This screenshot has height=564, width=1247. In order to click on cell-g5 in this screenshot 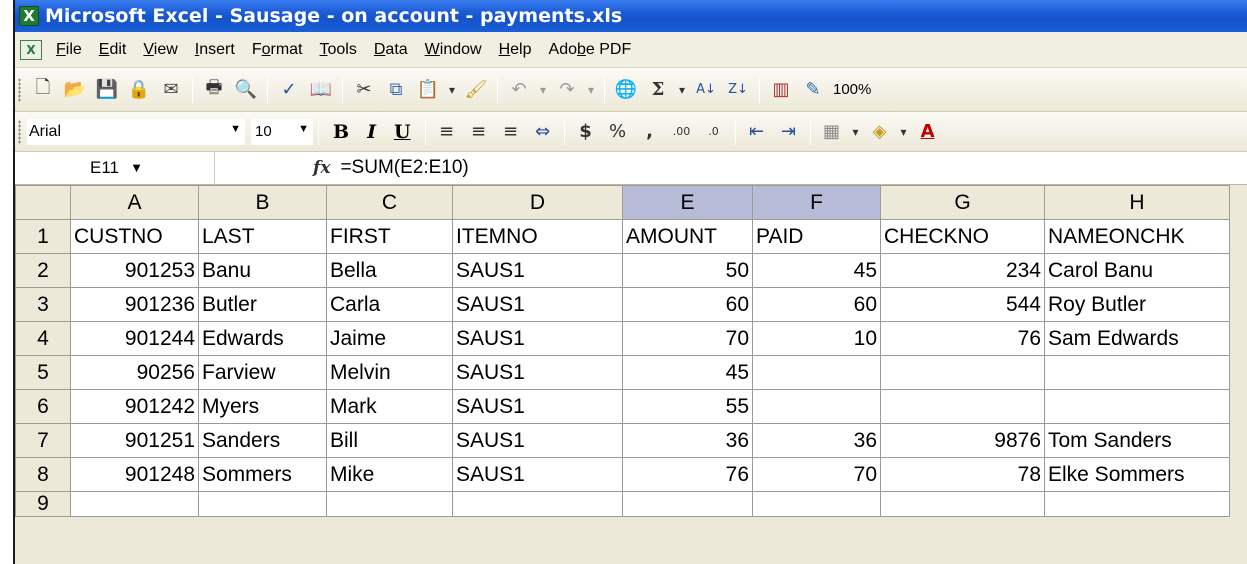, I will do `click(962, 372)`.